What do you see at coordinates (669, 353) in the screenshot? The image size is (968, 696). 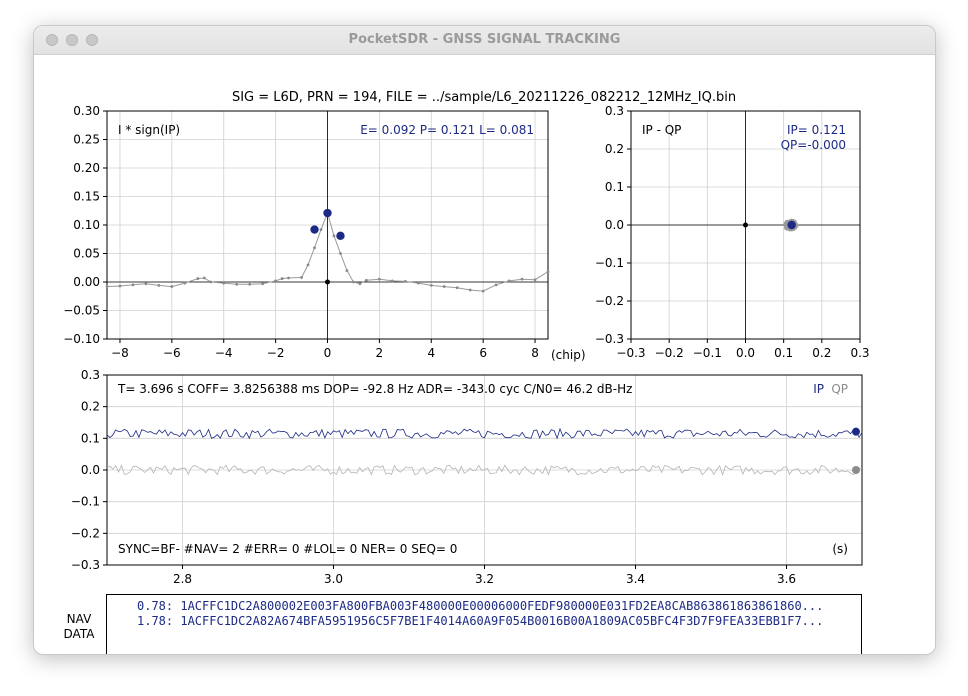 I see `x-tick-label: −0.2` at bounding box center [669, 353].